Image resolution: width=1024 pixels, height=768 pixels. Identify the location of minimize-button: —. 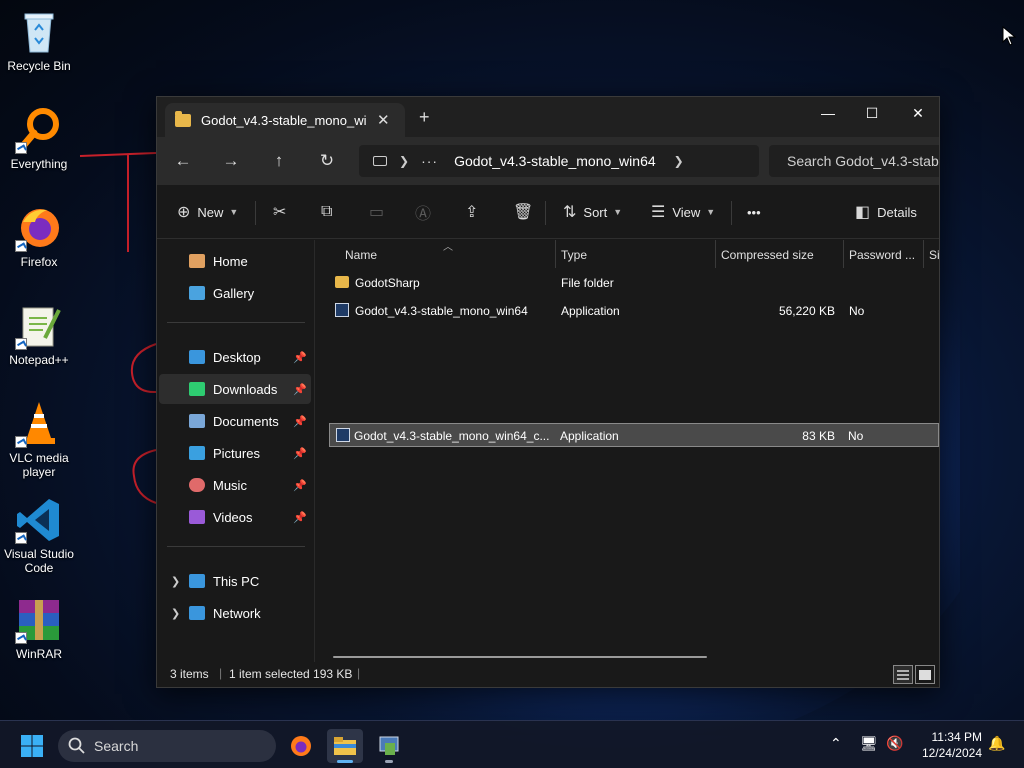
(828, 113).